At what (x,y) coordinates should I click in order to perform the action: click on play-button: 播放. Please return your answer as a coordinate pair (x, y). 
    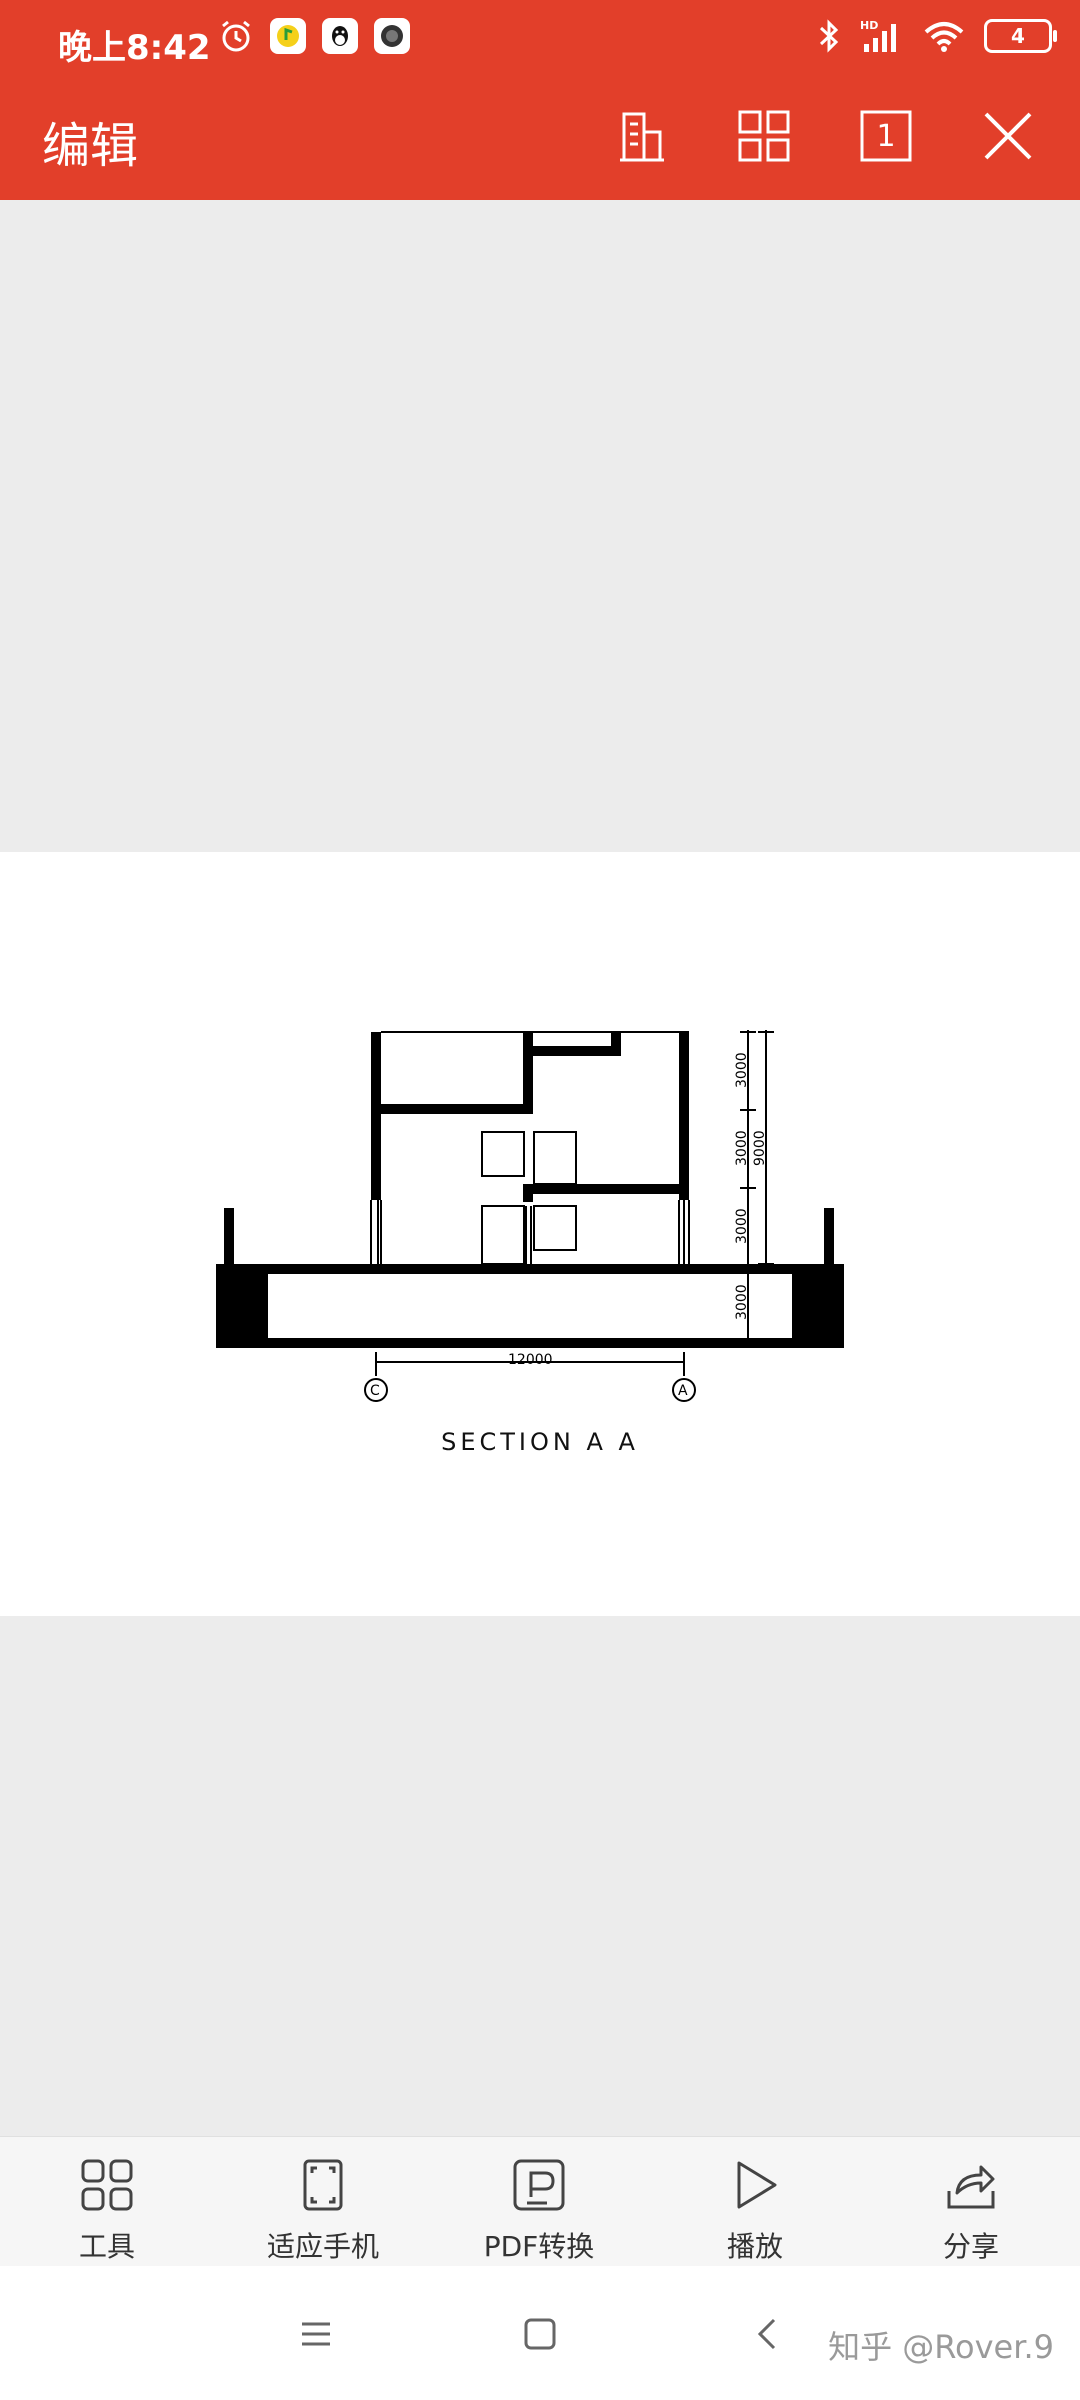
    Looking at the image, I should click on (755, 2209).